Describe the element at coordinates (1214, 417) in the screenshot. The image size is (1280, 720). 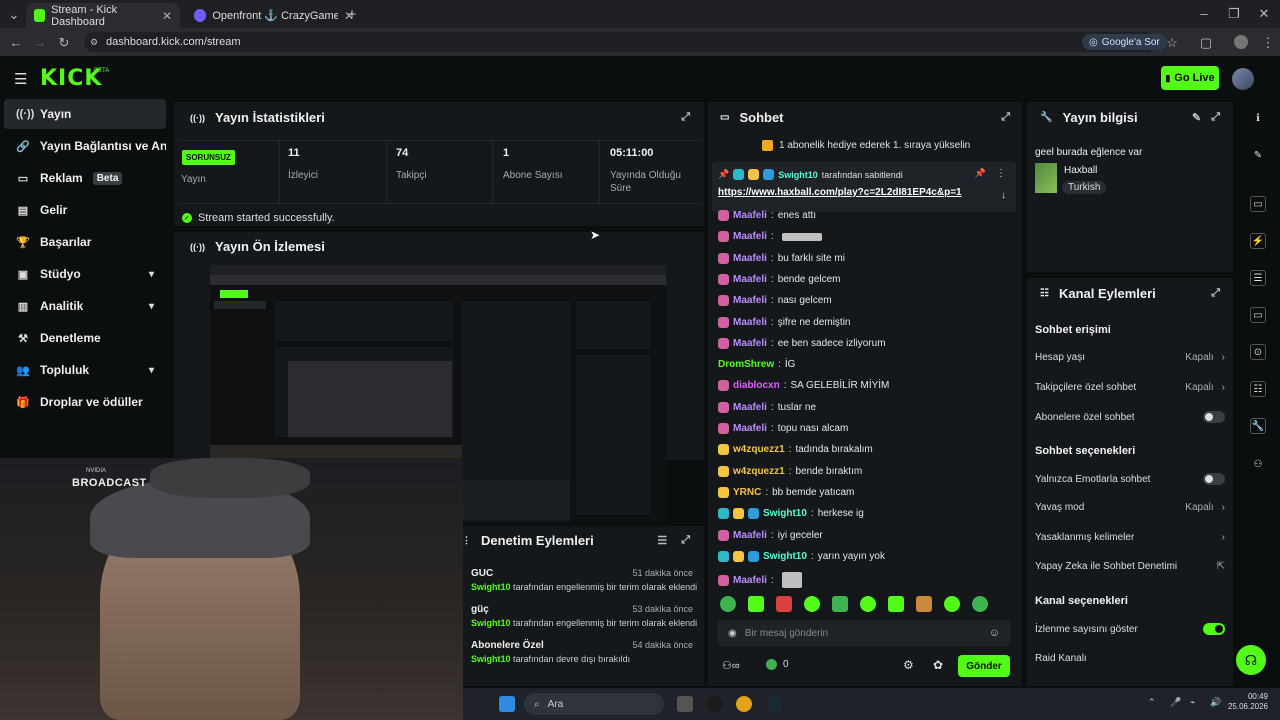
I see `subs-chat-toggle` at that location.